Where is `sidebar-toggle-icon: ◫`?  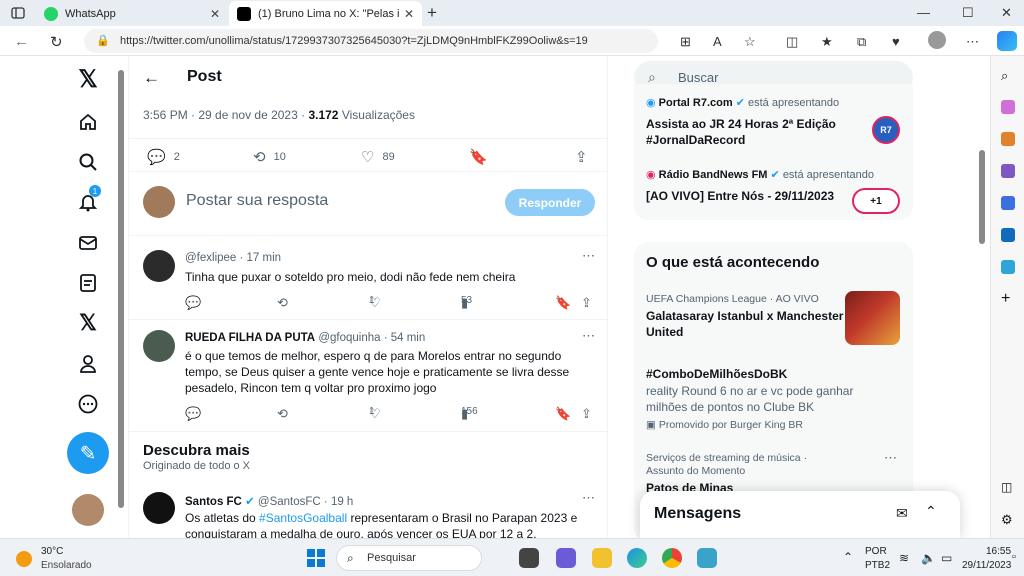 sidebar-toggle-icon: ◫ is located at coordinates (1008, 487).